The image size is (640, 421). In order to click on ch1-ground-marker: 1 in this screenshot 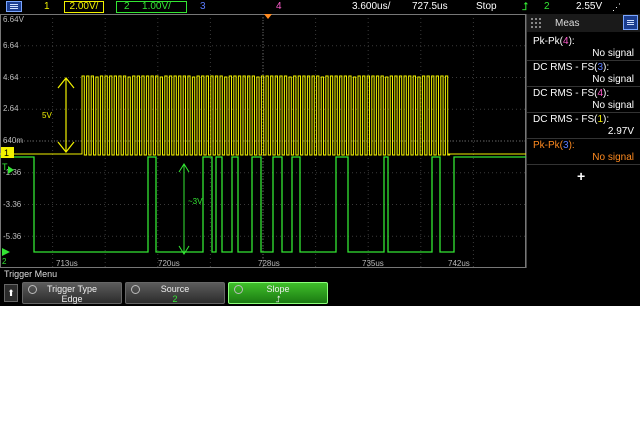, I will do `click(7, 152)`.